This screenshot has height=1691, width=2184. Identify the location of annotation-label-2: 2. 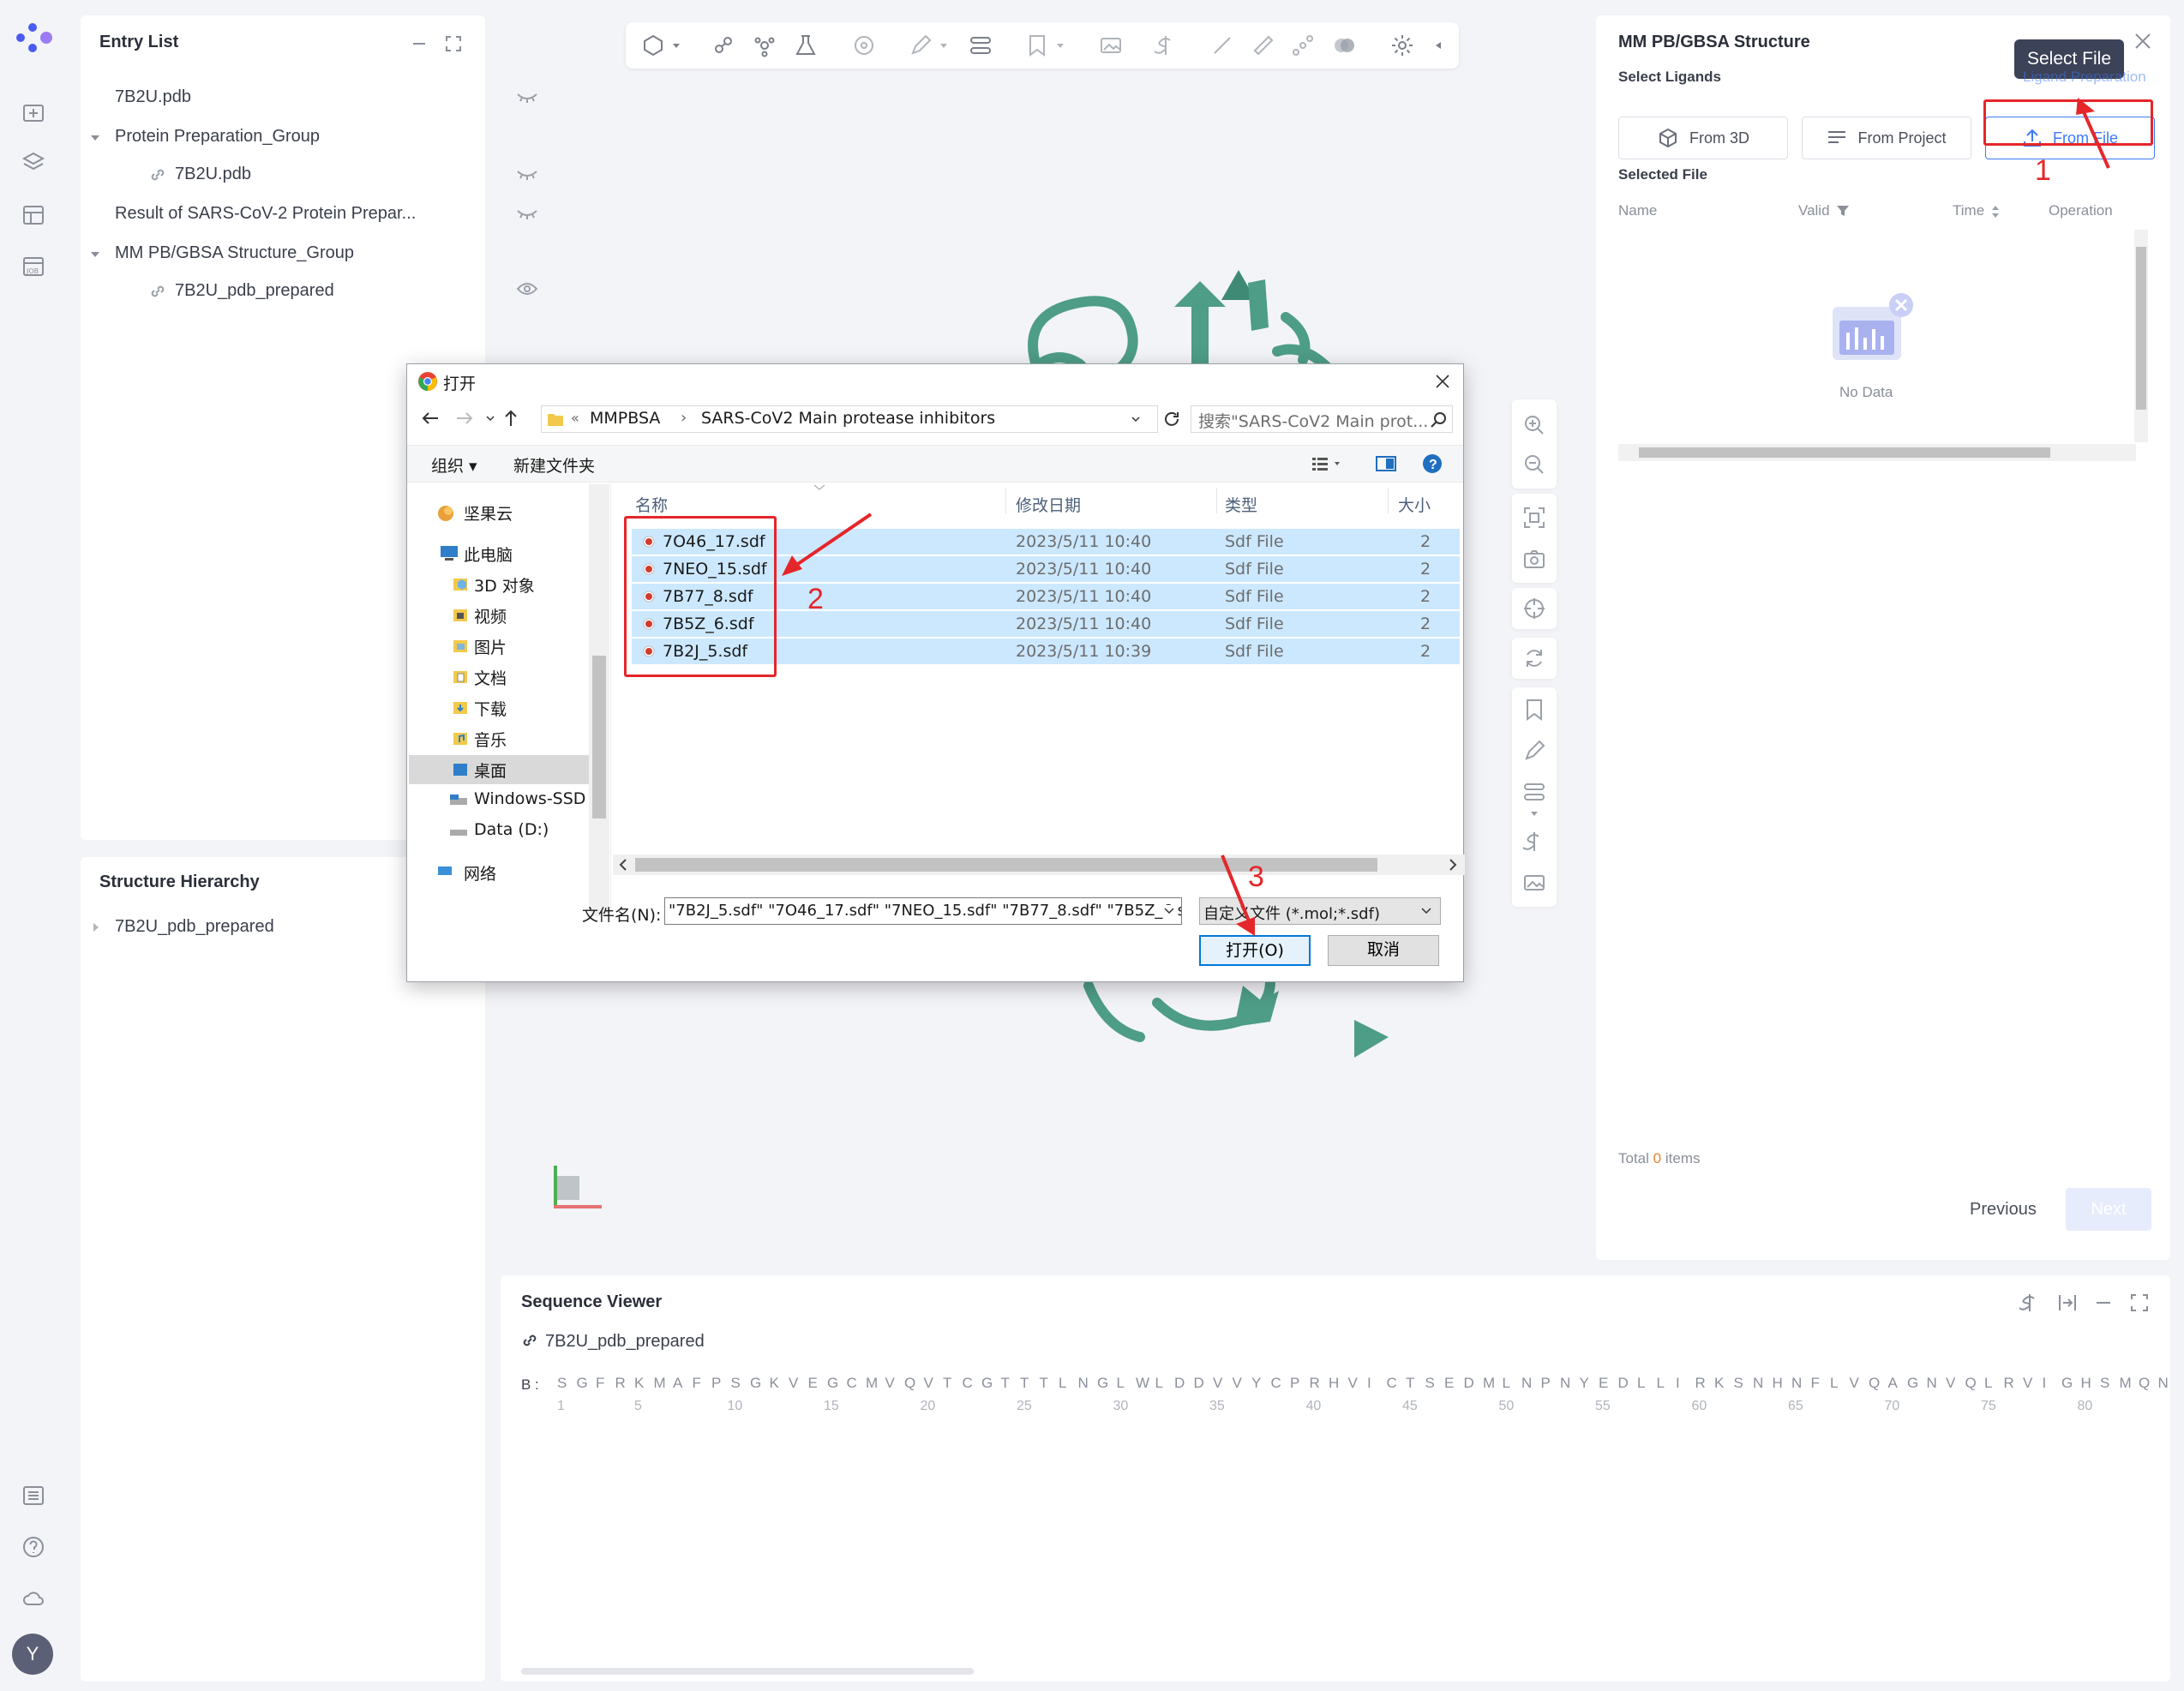
(815, 599).